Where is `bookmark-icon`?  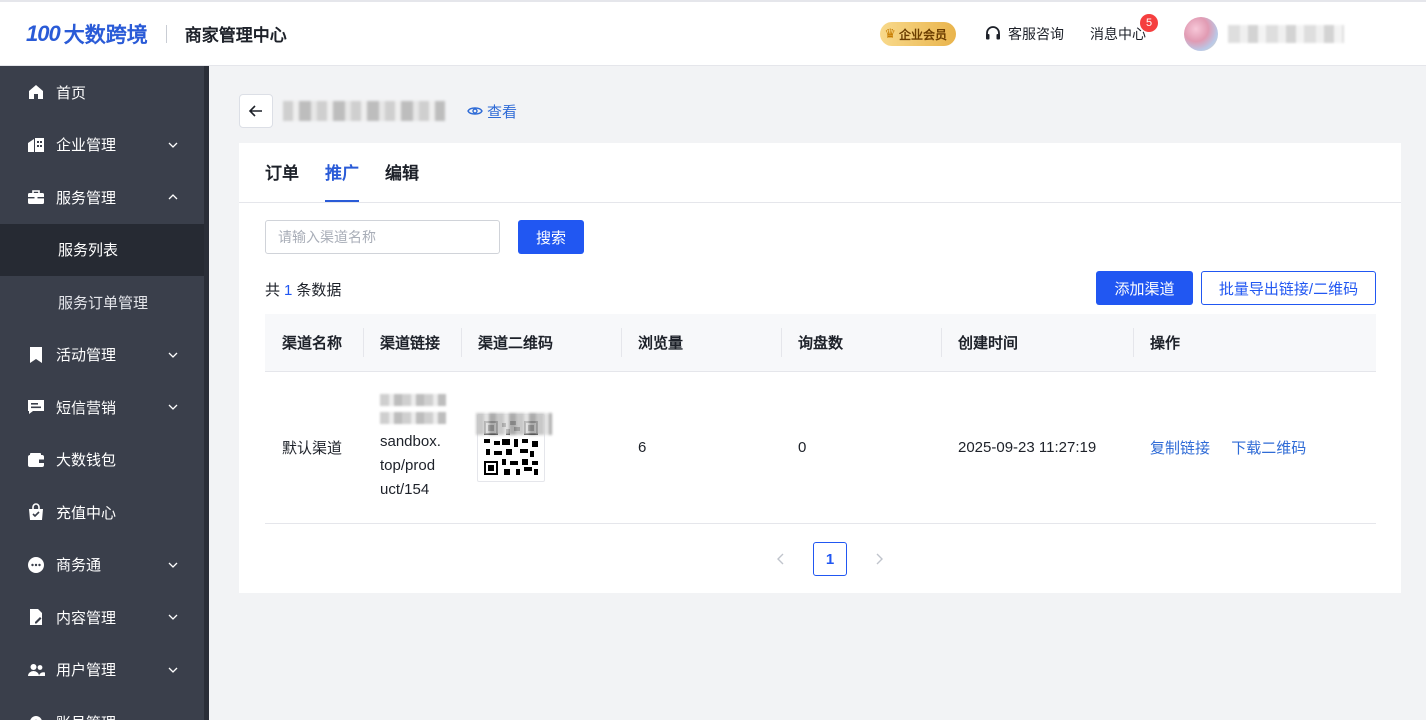
bookmark-icon is located at coordinates (36, 355).